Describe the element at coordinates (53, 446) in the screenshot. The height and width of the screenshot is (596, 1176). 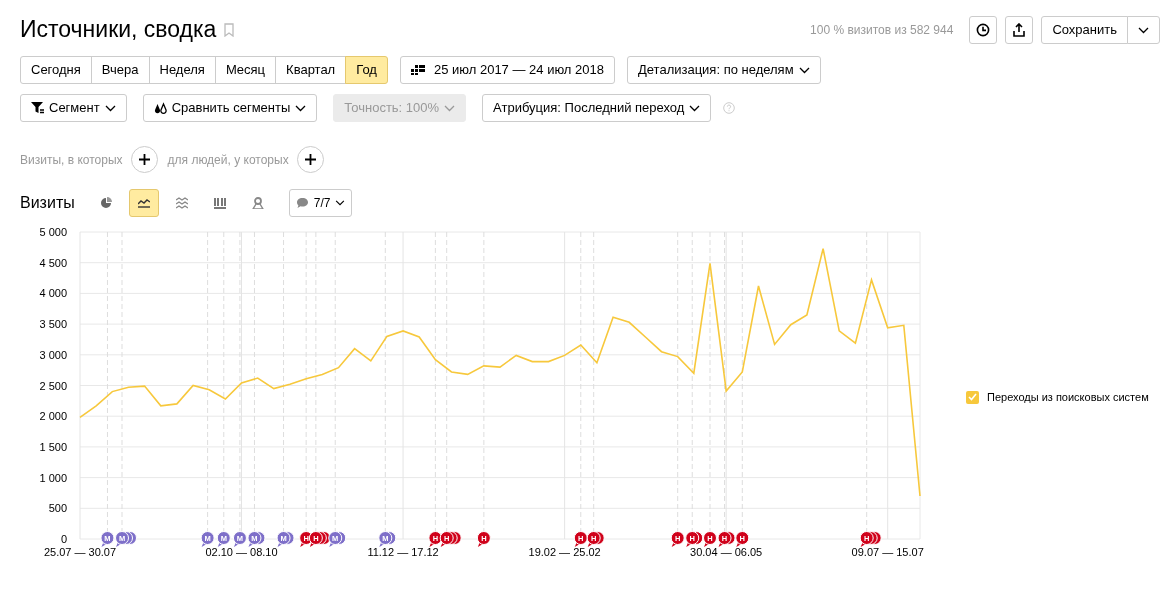
I see `y-axis-label: 1 500` at that location.